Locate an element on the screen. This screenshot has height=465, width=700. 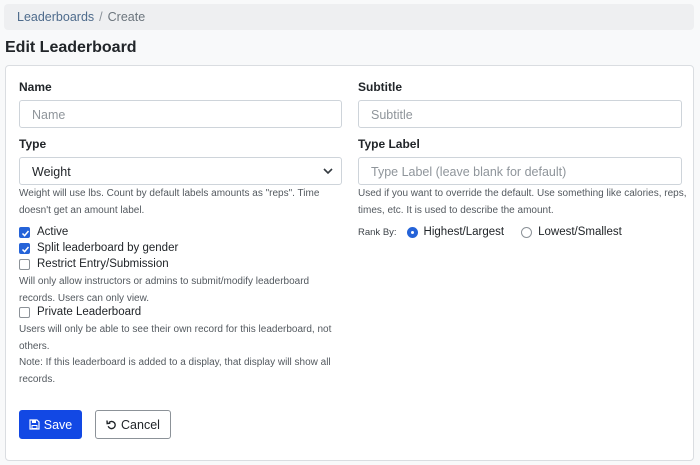
breadcrumb-link-leaderboards: Leaderboards is located at coordinates (55, 17).